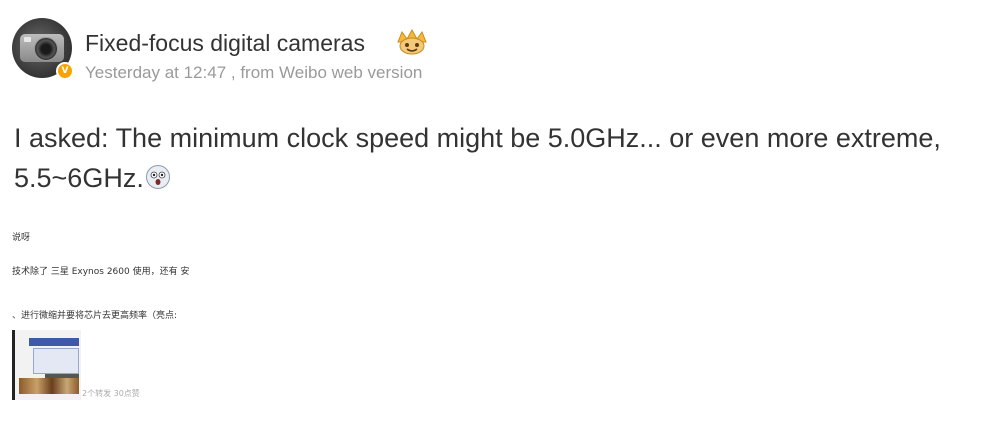 This screenshot has height=437, width=1000. Describe the element at coordinates (65, 71) in the screenshot. I see `verified-badge-icon: V` at that location.